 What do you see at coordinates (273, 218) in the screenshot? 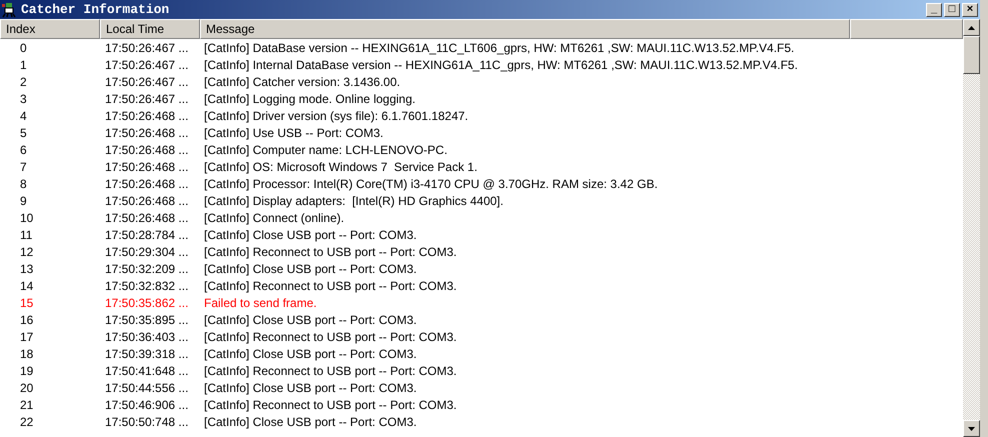
I see `table-cell-text: [CatInfo] Connect (online).` at bounding box center [273, 218].